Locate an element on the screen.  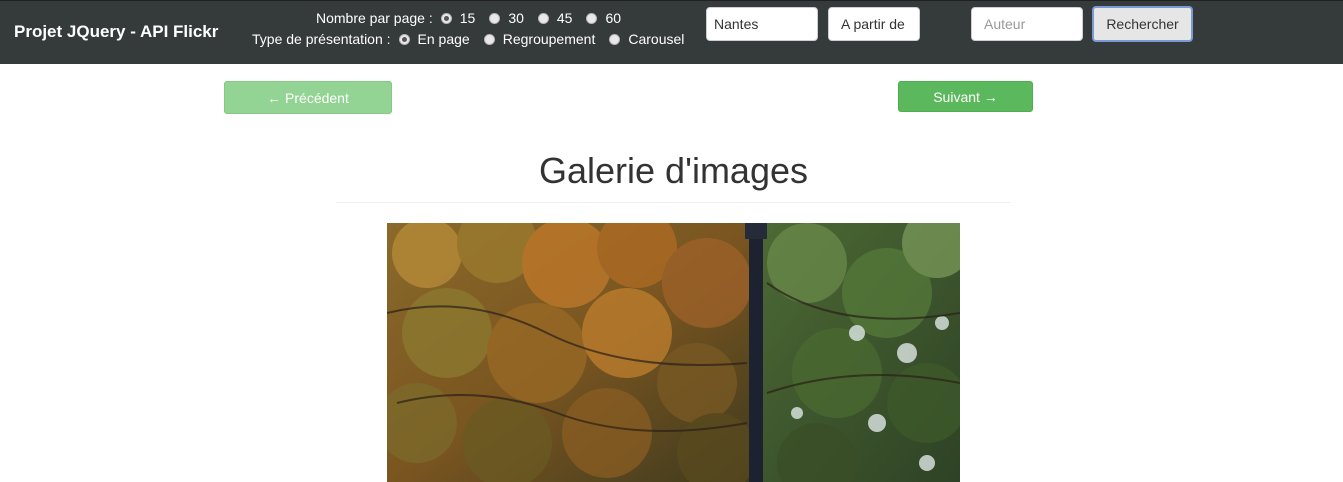
title-divider is located at coordinates (673, 202).